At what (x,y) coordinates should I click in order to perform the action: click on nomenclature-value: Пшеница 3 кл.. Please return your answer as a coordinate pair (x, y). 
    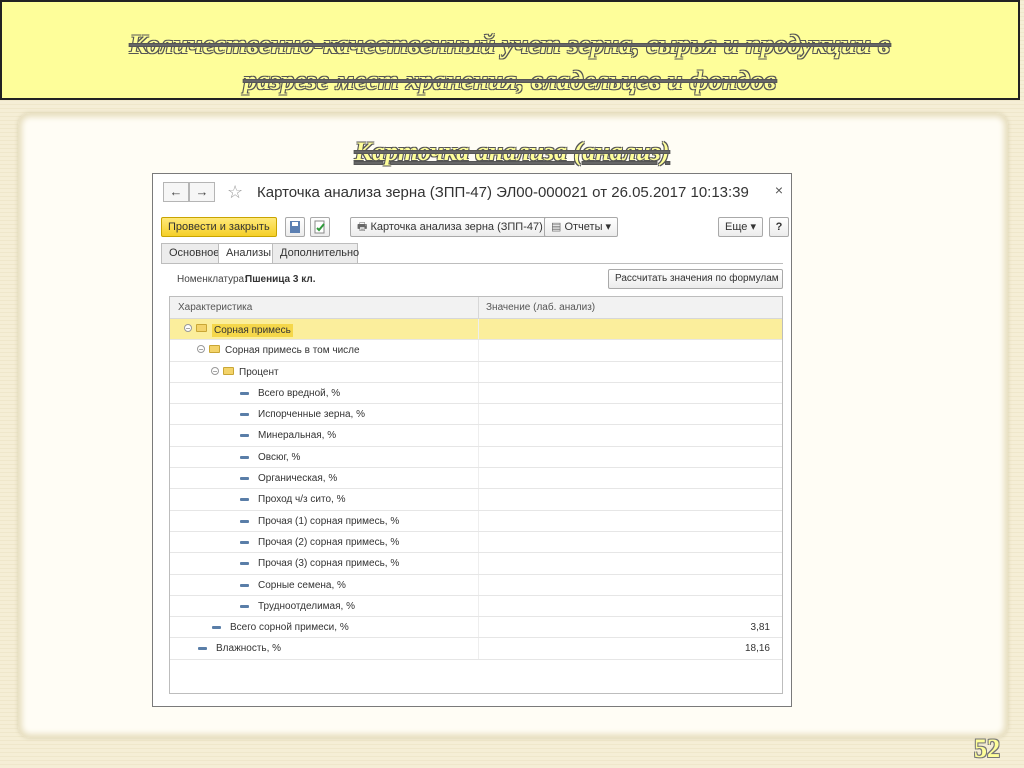
    Looking at the image, I should click on (280, 279).